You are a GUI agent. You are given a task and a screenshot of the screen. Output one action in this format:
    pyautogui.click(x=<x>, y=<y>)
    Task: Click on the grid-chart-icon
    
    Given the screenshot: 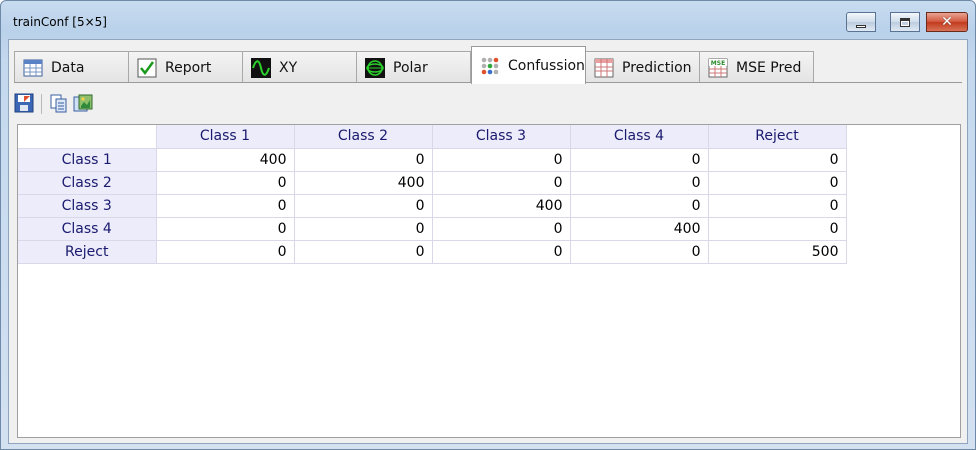 What is the action you would take?
    pyautogui.click(x=604, y=68)
    